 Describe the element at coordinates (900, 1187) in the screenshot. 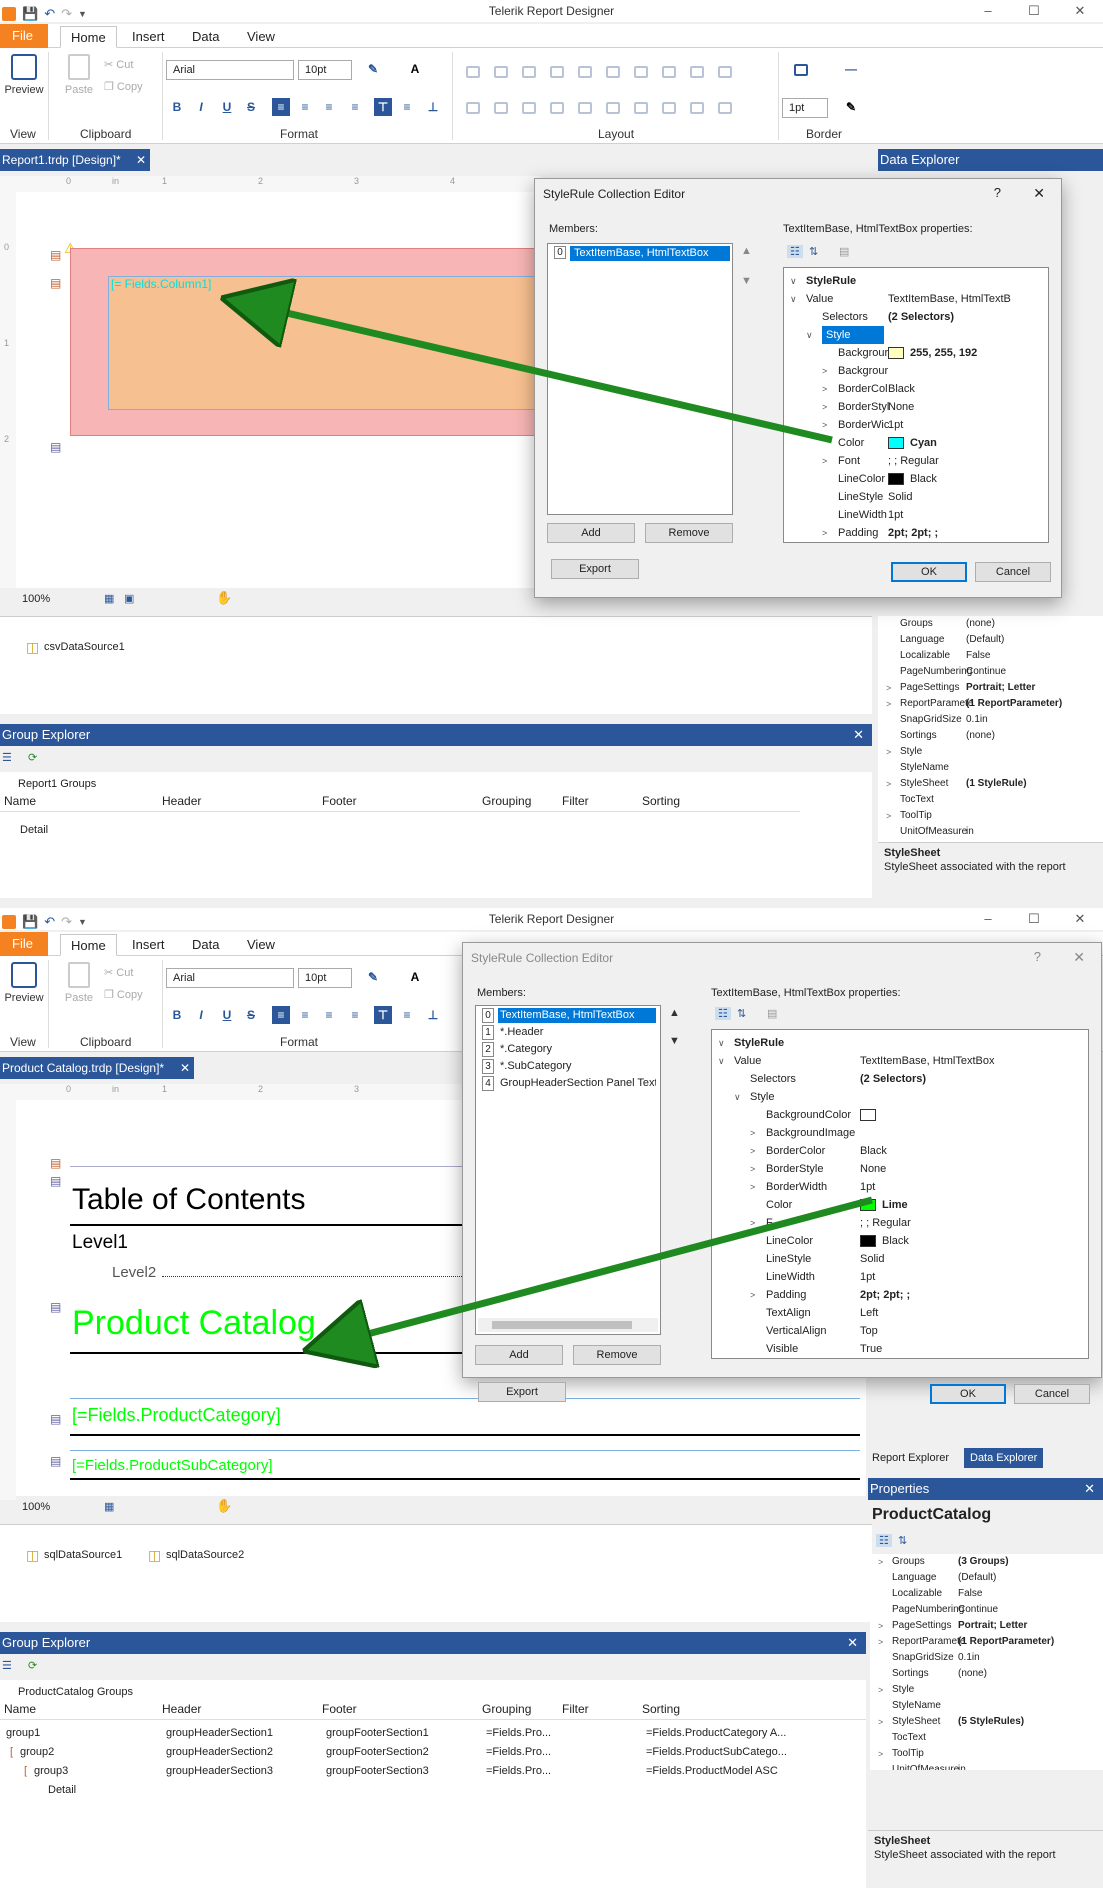

I see `dialog-property-row: > BorderWidth 1pt` at that location.